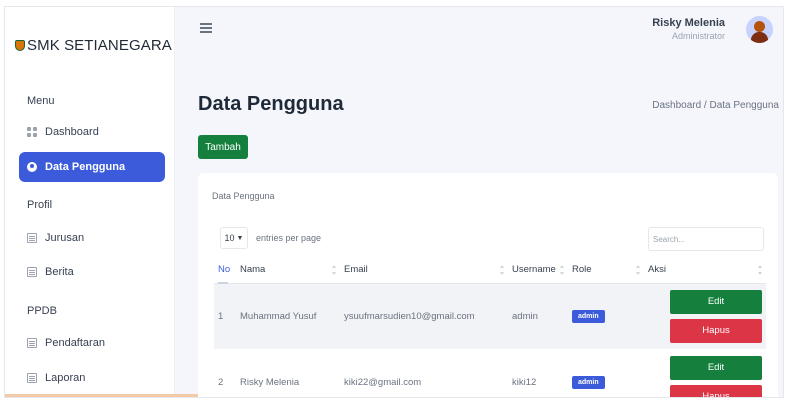 This screenshot has width=787, height=398. Describe the element at coordinates (424, 373) in the screenshot. I see `cell-email: kiki22@gmail.com` at that location.